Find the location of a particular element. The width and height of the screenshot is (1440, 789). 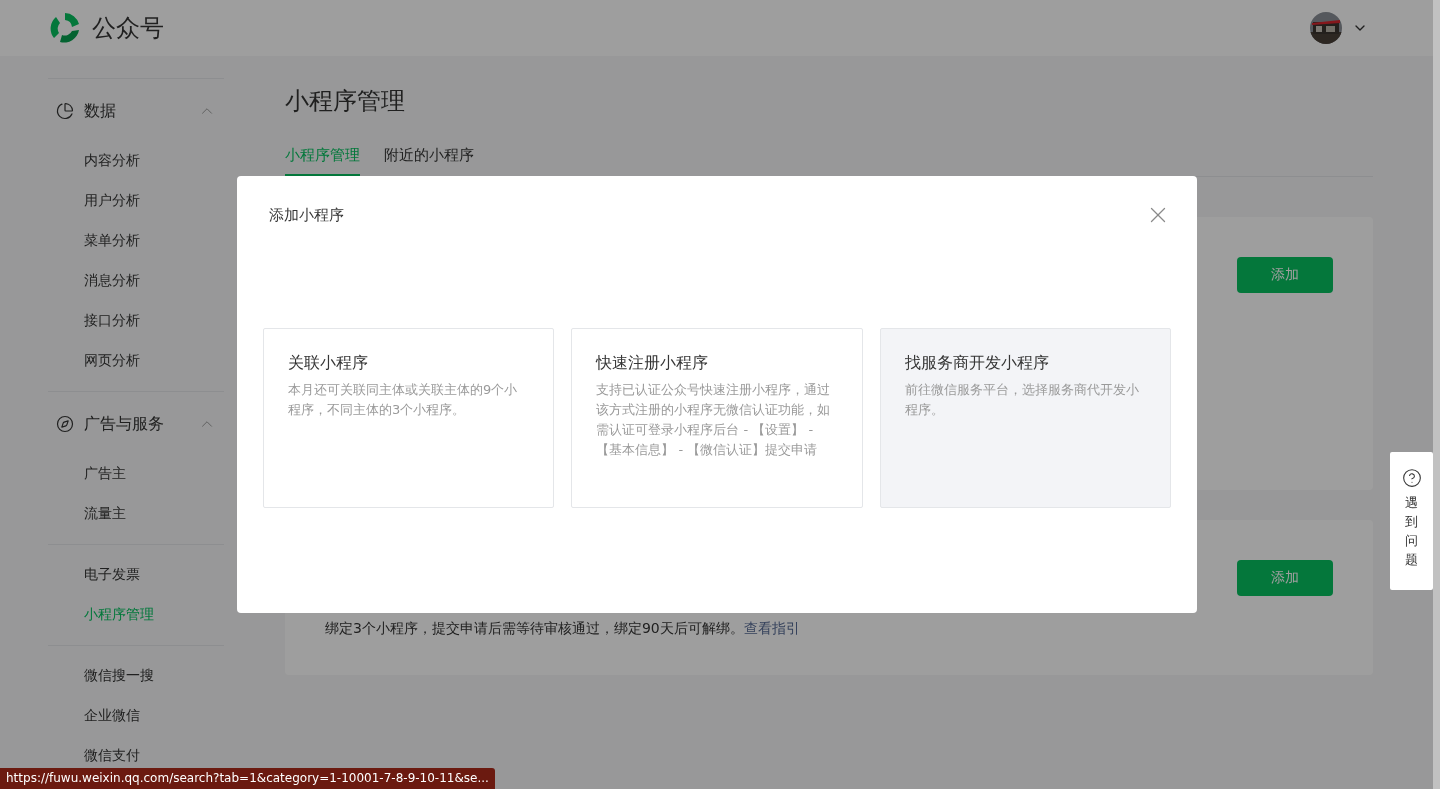

sidebar-section-title: 广告与服务 is located at coordinates (136, 424).